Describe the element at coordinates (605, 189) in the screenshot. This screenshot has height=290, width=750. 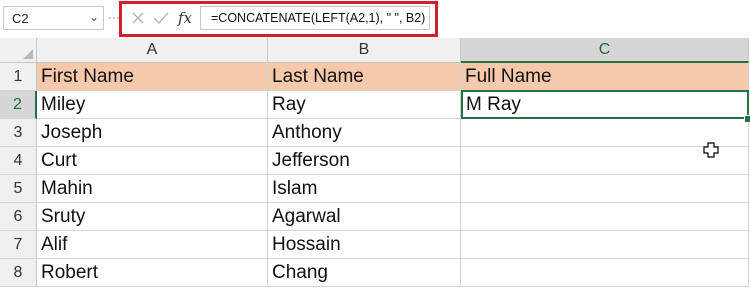
I see `cell-c5` at that location.